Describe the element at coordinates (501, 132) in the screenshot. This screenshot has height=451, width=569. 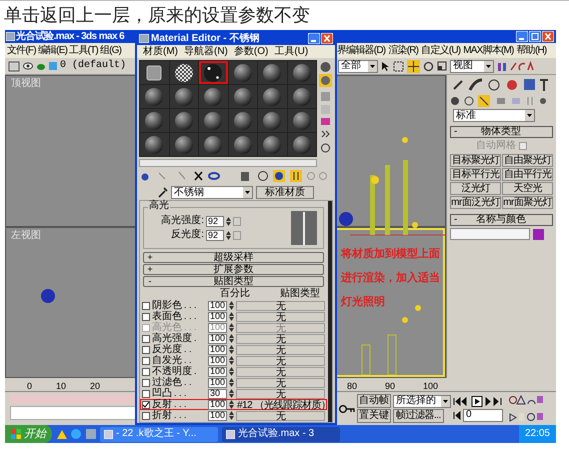
I see `rollout-title: 物体类型` at that location.